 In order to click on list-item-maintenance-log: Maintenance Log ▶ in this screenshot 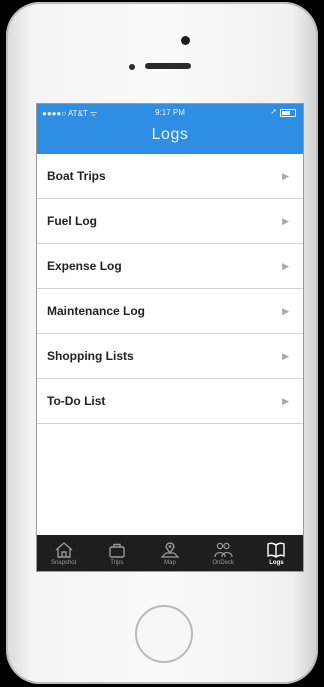, I will do `click(170, 311)`.